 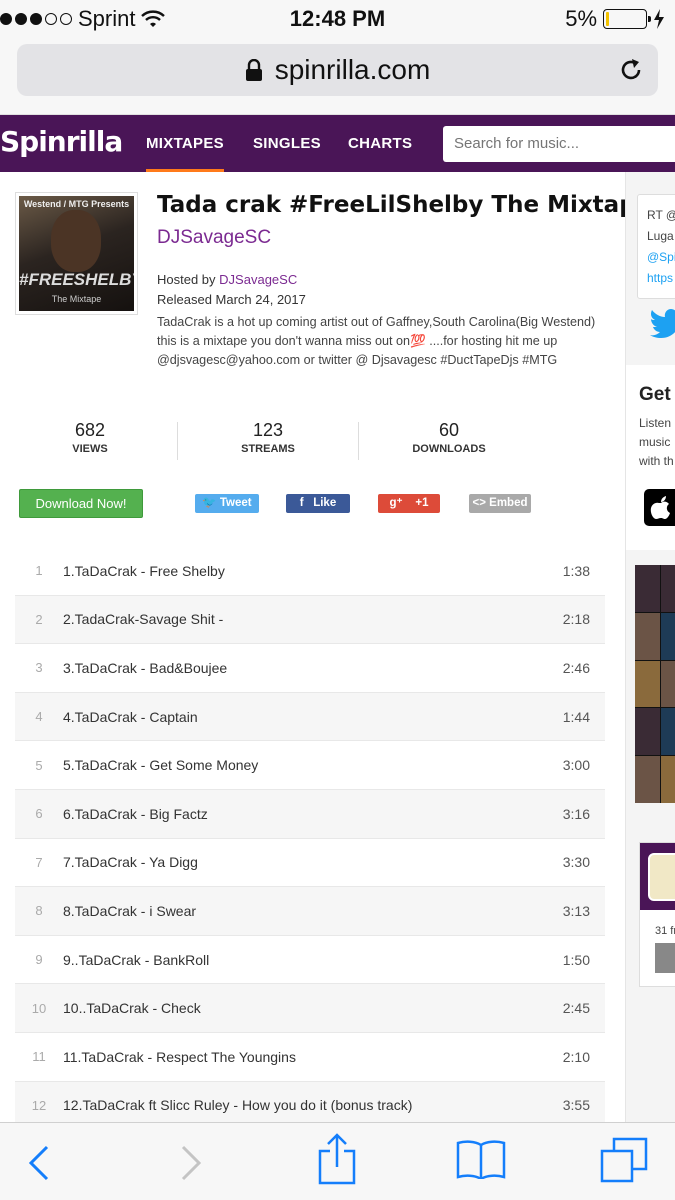 I want to click on nav-mixtapes: MIXTAPES, so click(x=185, y=143).